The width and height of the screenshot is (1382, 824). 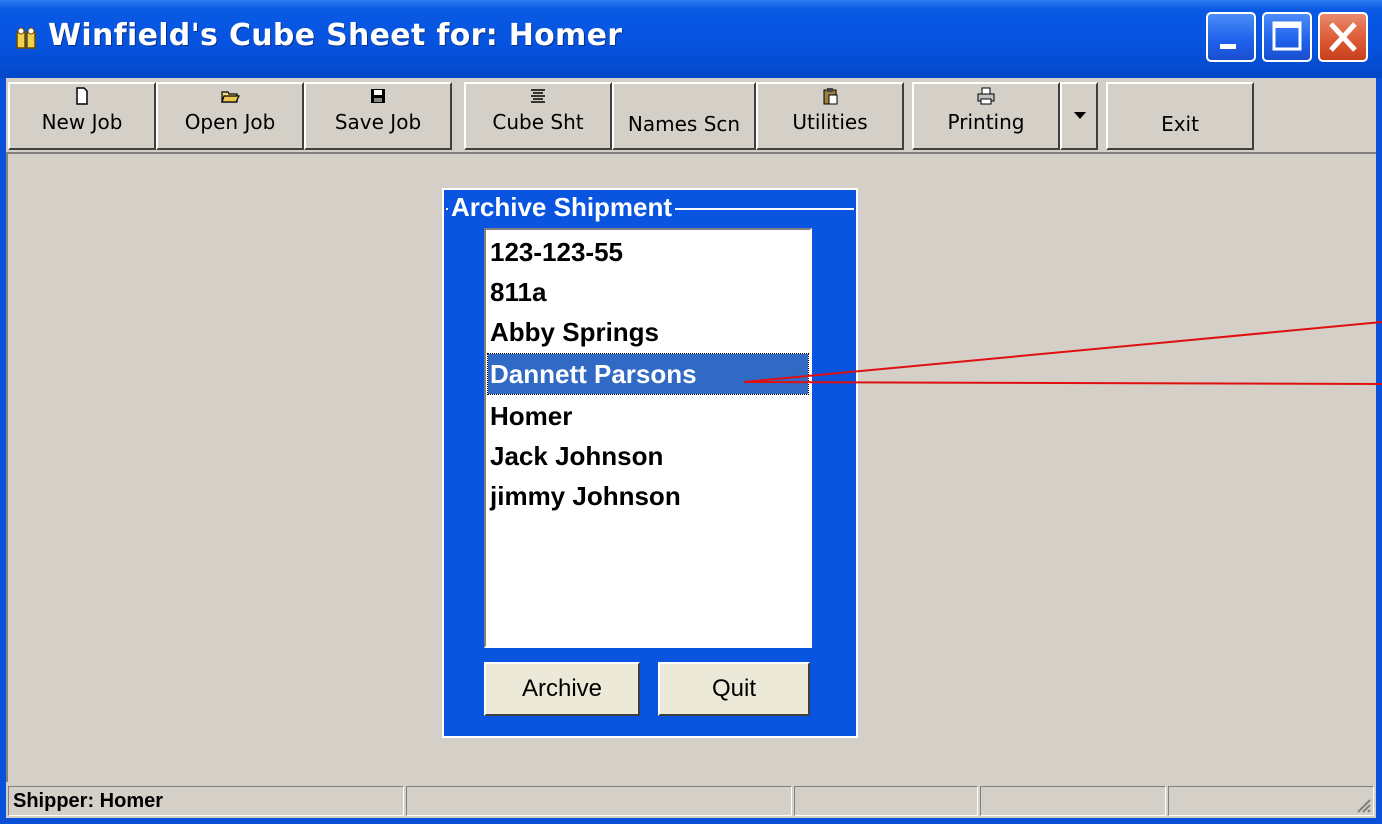 I want to click on app-icon, so click(x=26, y=38).